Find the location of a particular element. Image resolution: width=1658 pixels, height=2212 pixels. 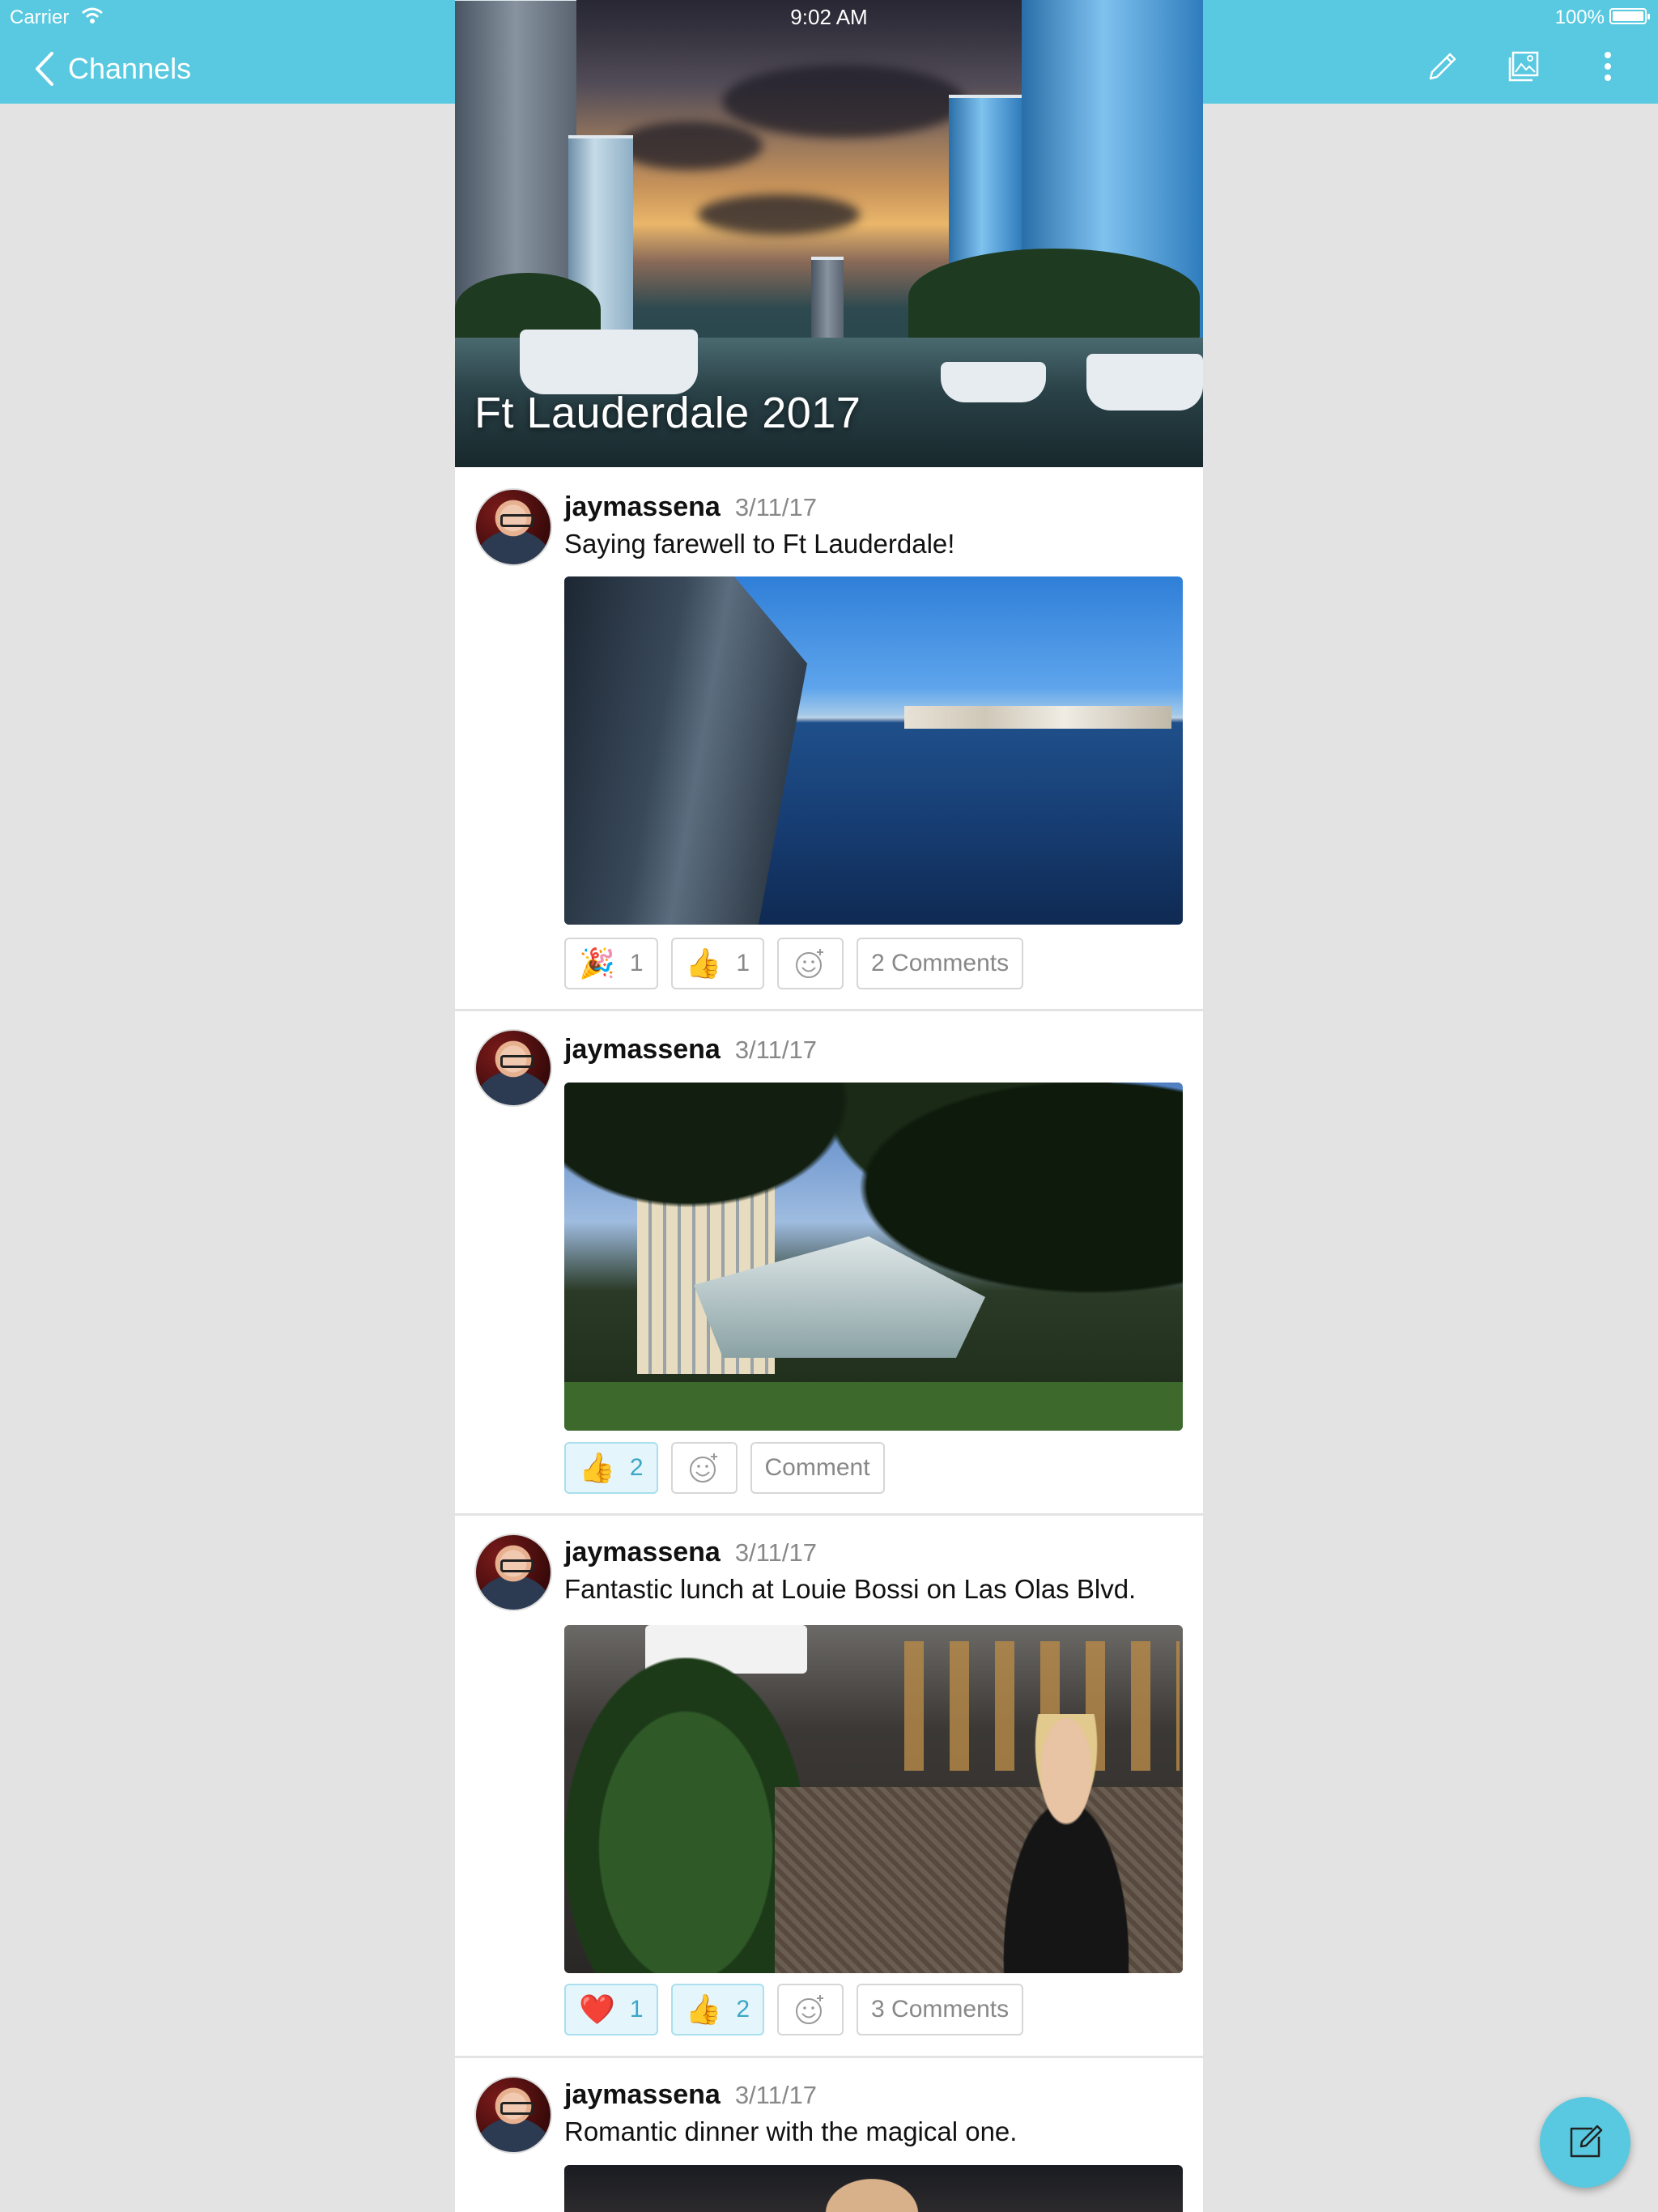

status-bar: Carrier 9:02 AM 100% is located at coordinates (829, 16).